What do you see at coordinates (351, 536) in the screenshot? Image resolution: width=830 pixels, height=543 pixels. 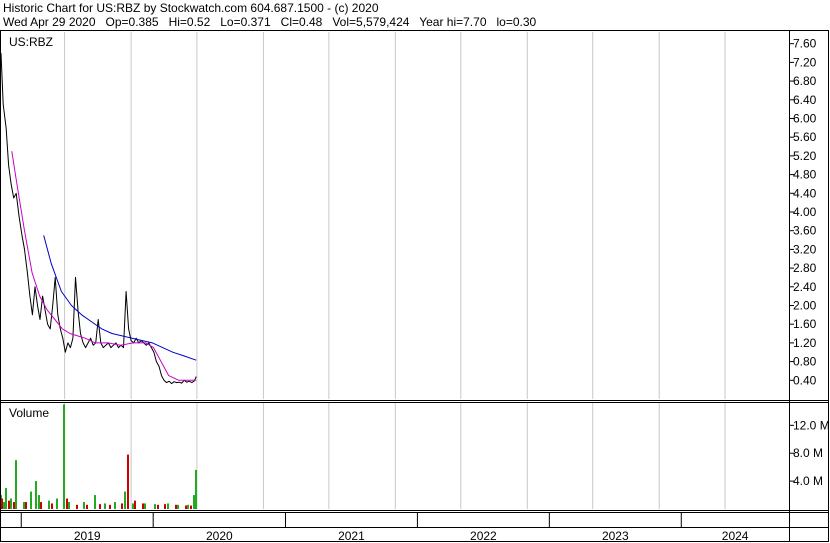 I see `year-label: 2021` at bounding box center [351, 536].